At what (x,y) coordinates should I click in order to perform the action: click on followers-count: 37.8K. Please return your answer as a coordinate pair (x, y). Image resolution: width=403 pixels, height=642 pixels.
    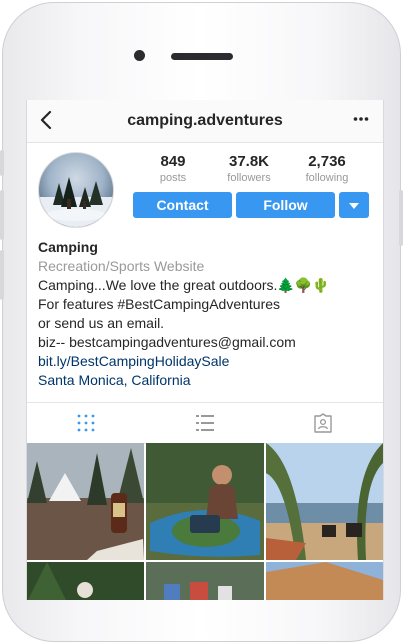
    Looking at the image, I should click on (249, 161).